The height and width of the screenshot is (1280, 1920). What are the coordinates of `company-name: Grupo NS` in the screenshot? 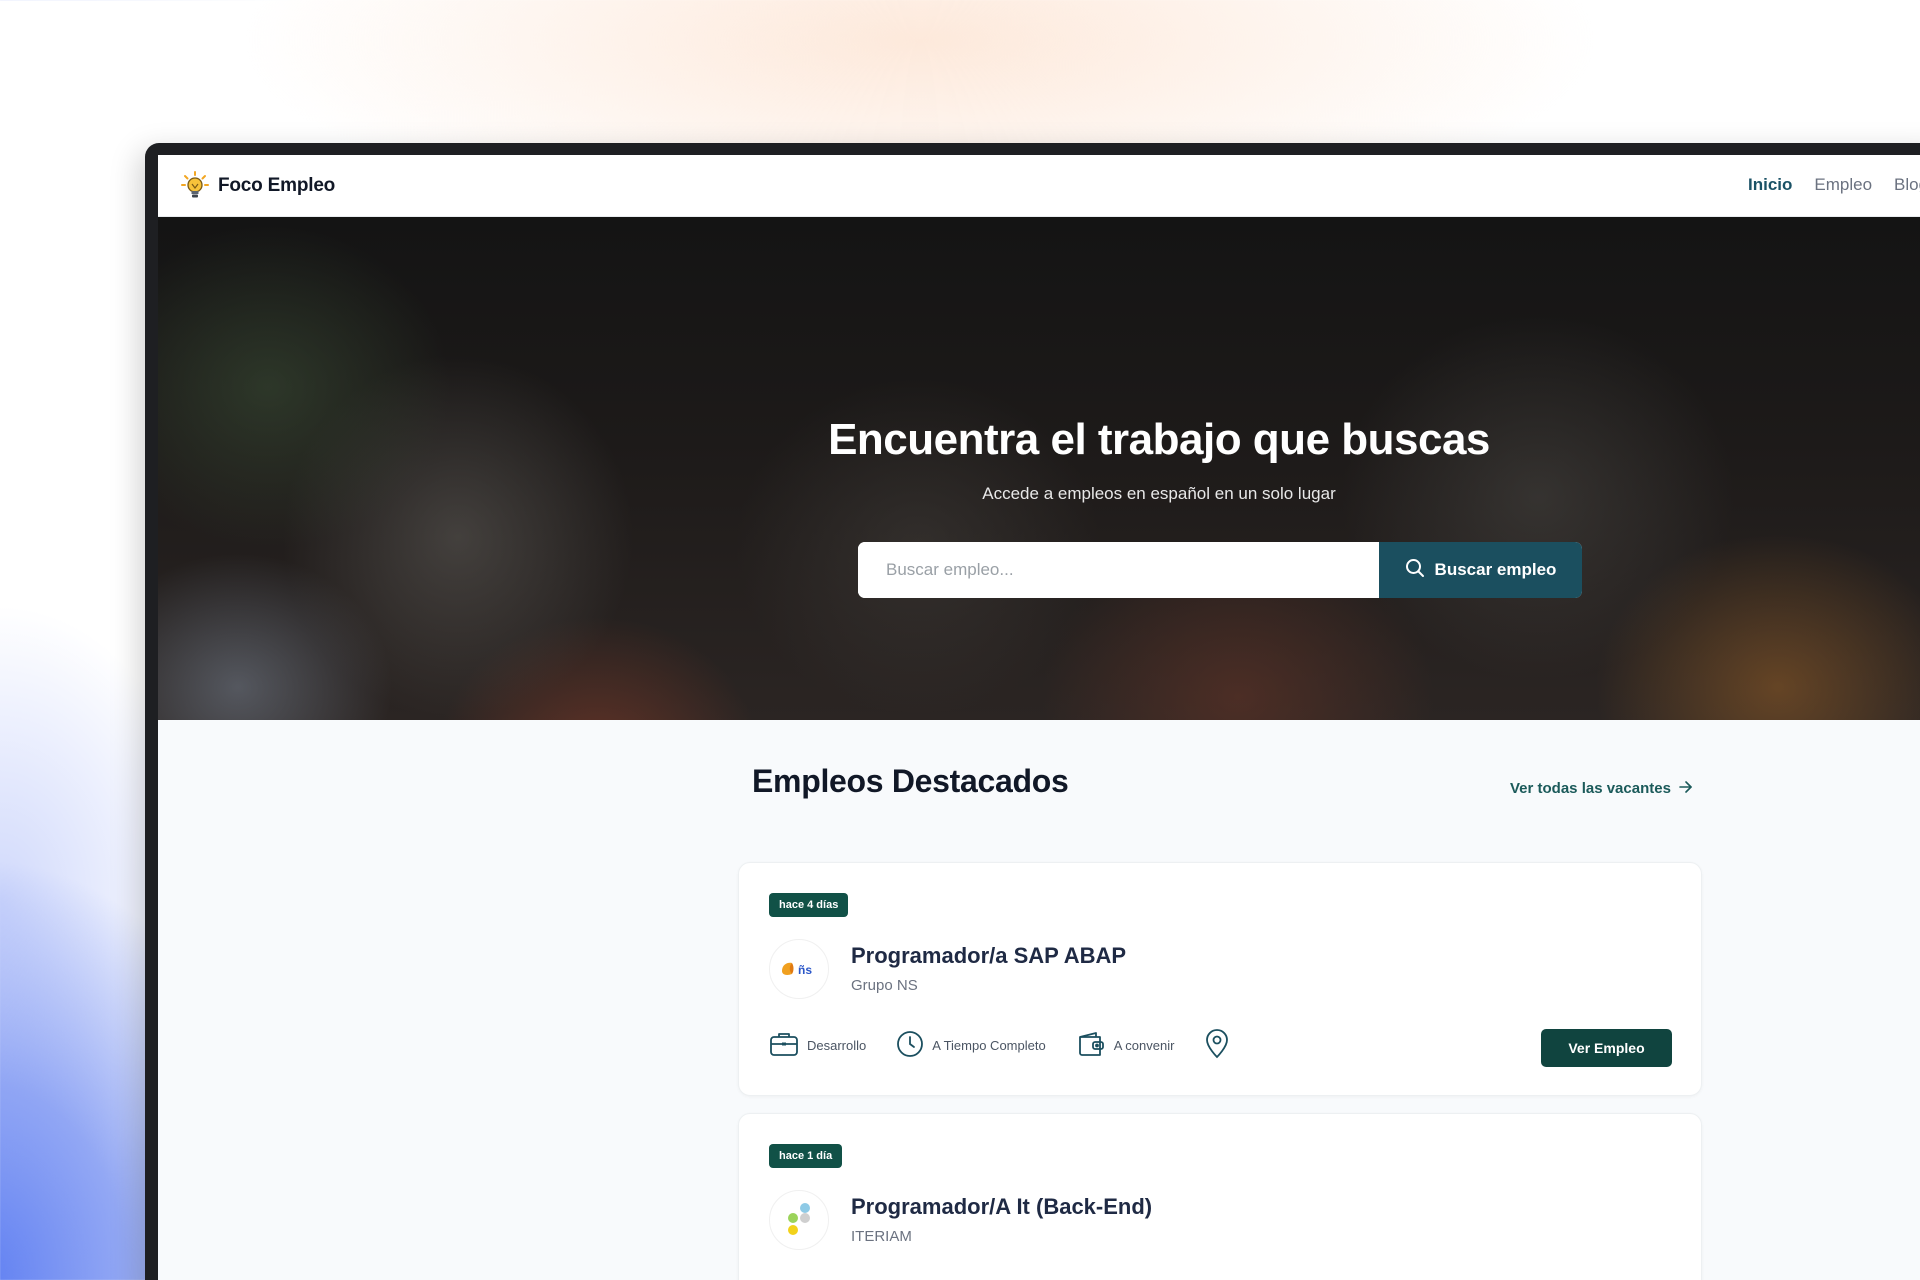 It's located at (884, 985).